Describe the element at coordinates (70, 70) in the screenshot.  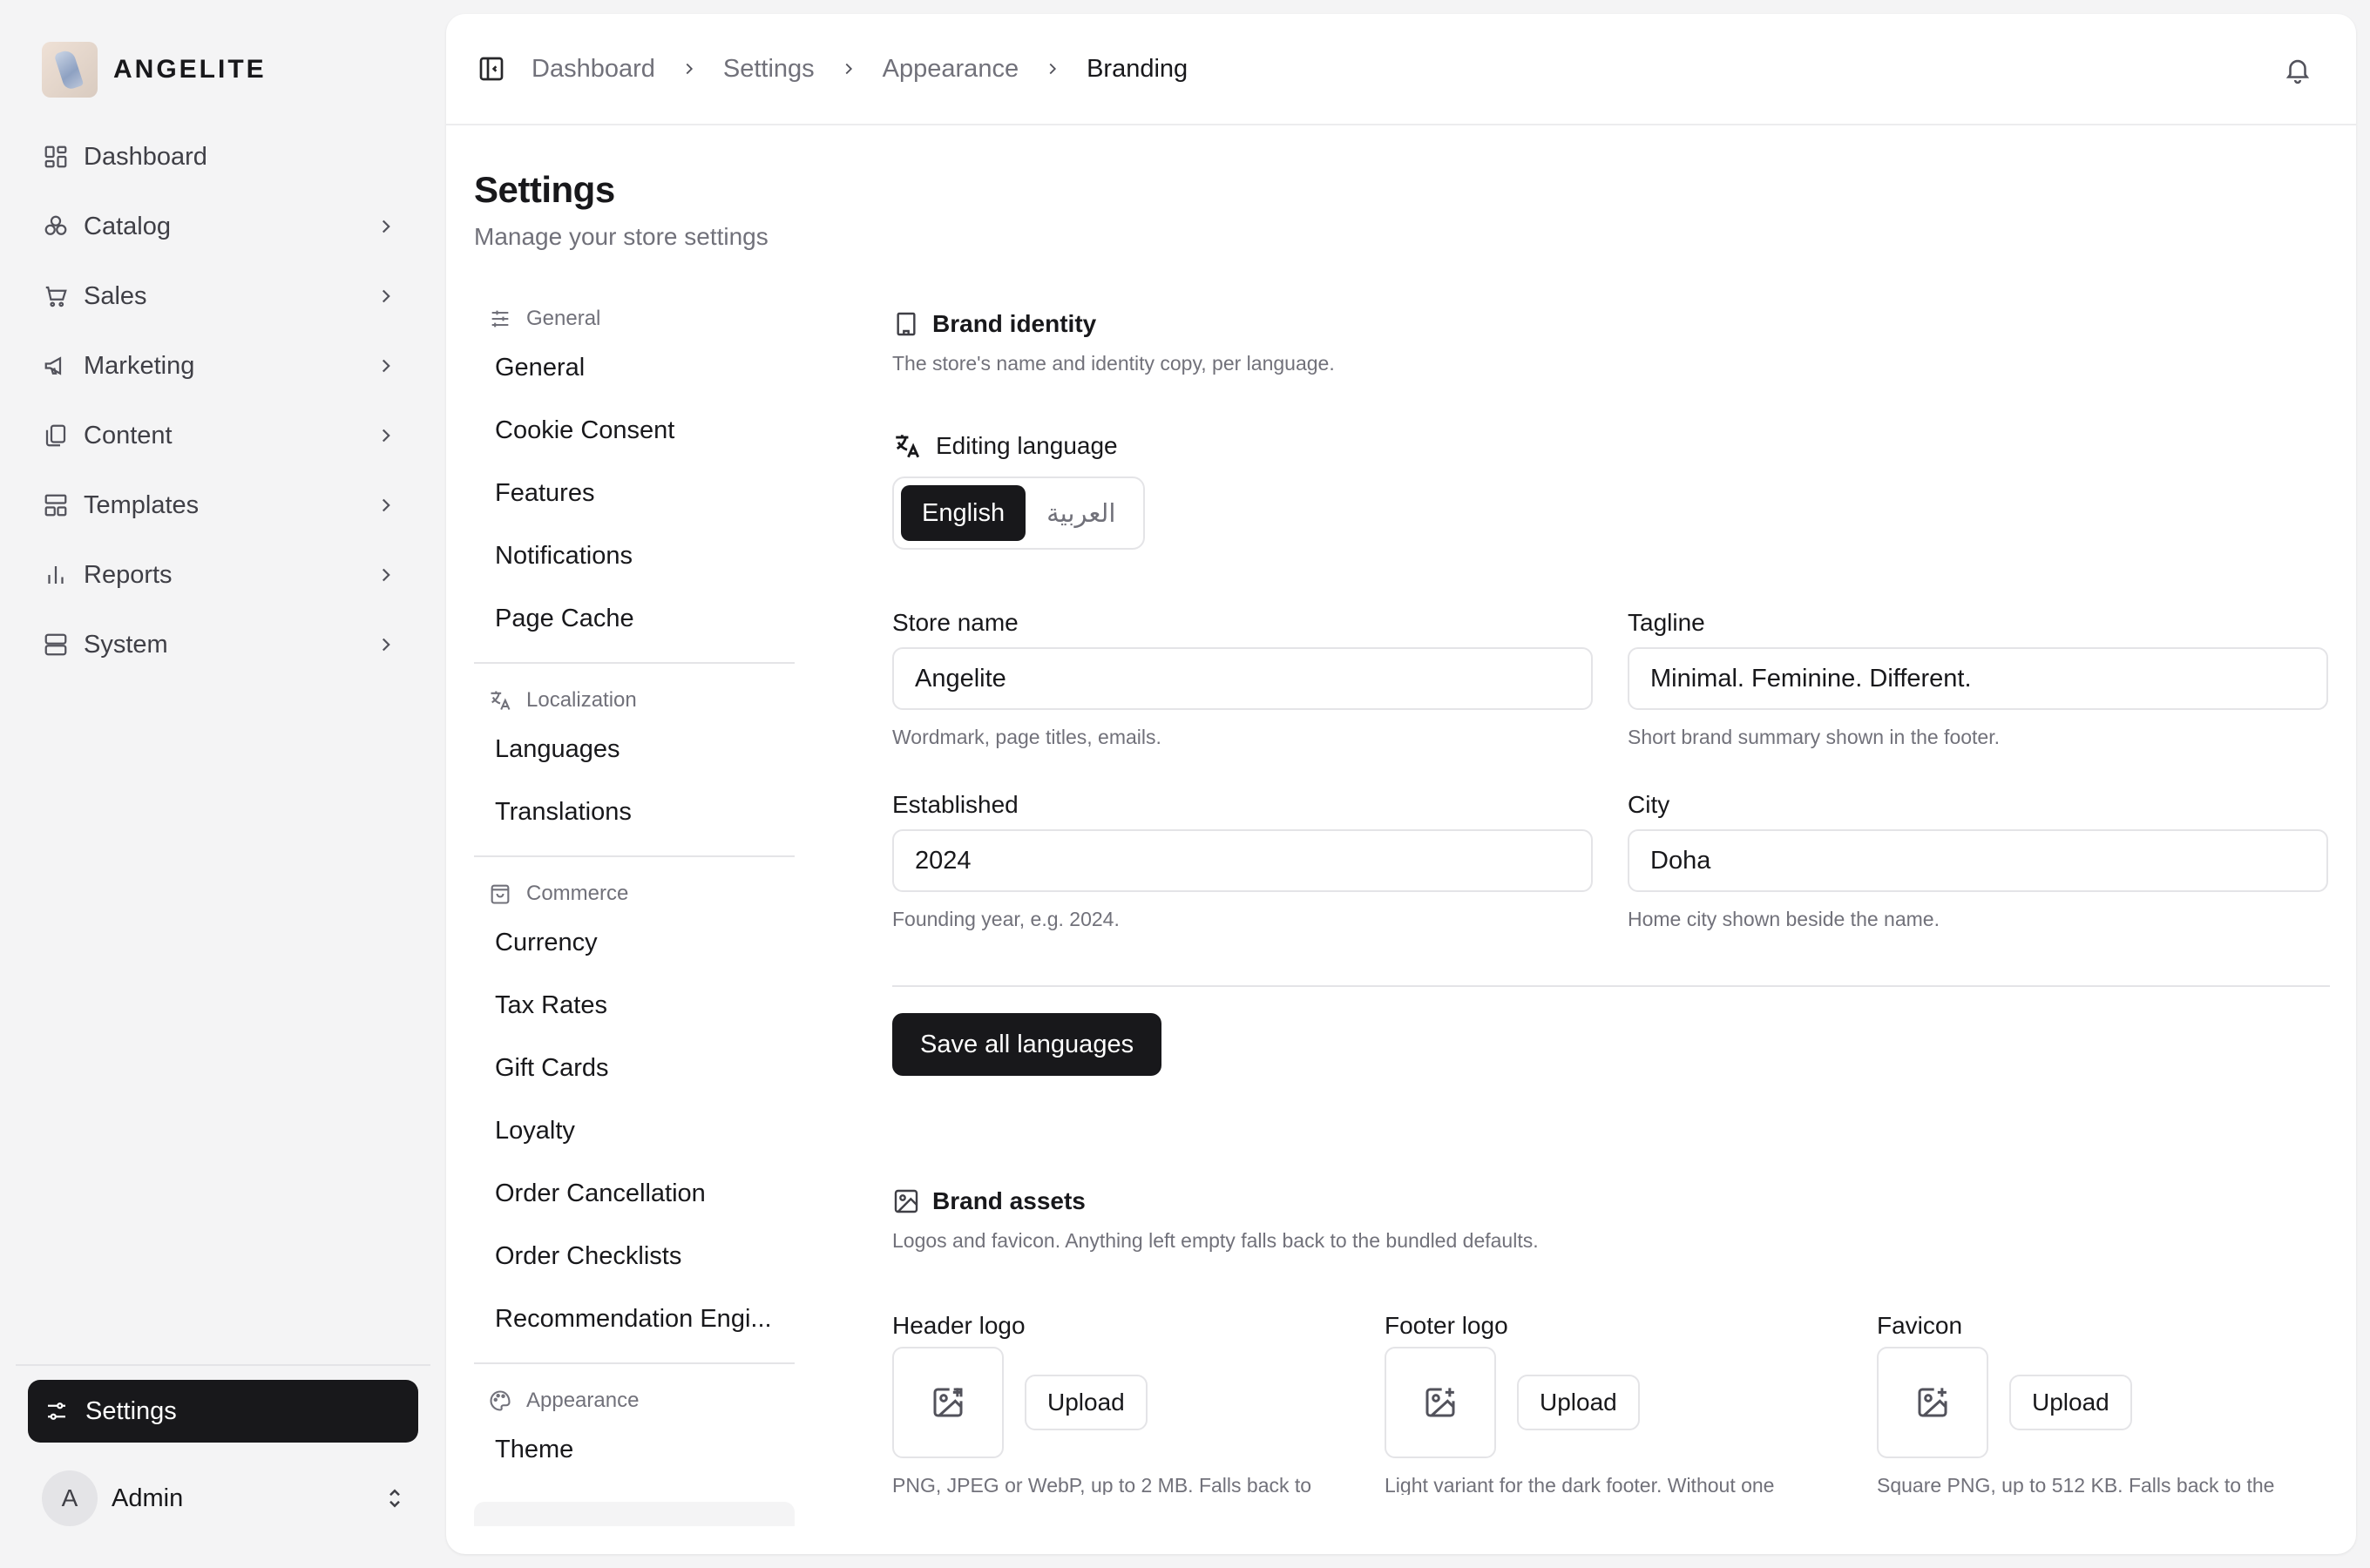
I see `brand-logo` at that location.